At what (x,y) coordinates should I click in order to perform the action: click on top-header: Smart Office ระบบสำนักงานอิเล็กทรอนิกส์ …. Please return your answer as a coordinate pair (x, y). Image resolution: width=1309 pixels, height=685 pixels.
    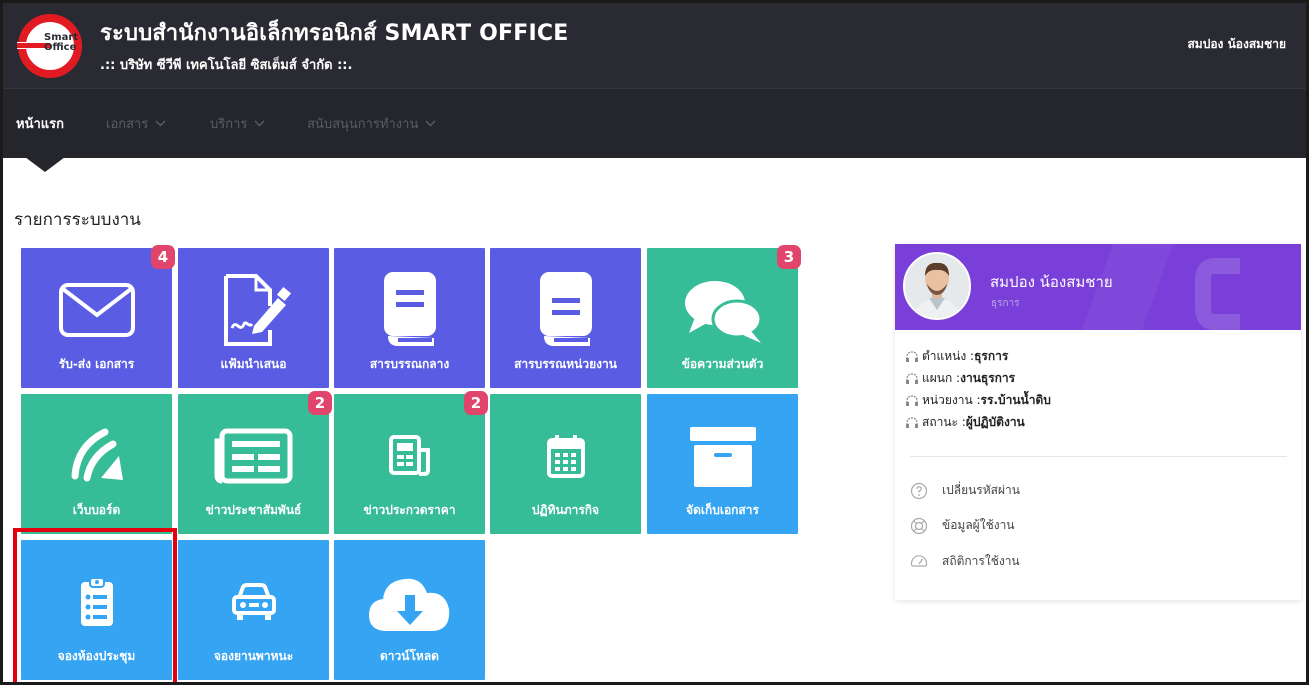
    Looking at the image, I should click on (654, 45).